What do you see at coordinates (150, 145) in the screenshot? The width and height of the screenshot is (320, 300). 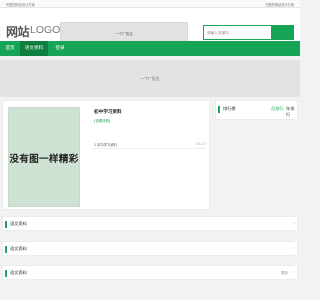 I see `list-item: 1 初中学习资料 05-13` at bounding box center [150, 145].